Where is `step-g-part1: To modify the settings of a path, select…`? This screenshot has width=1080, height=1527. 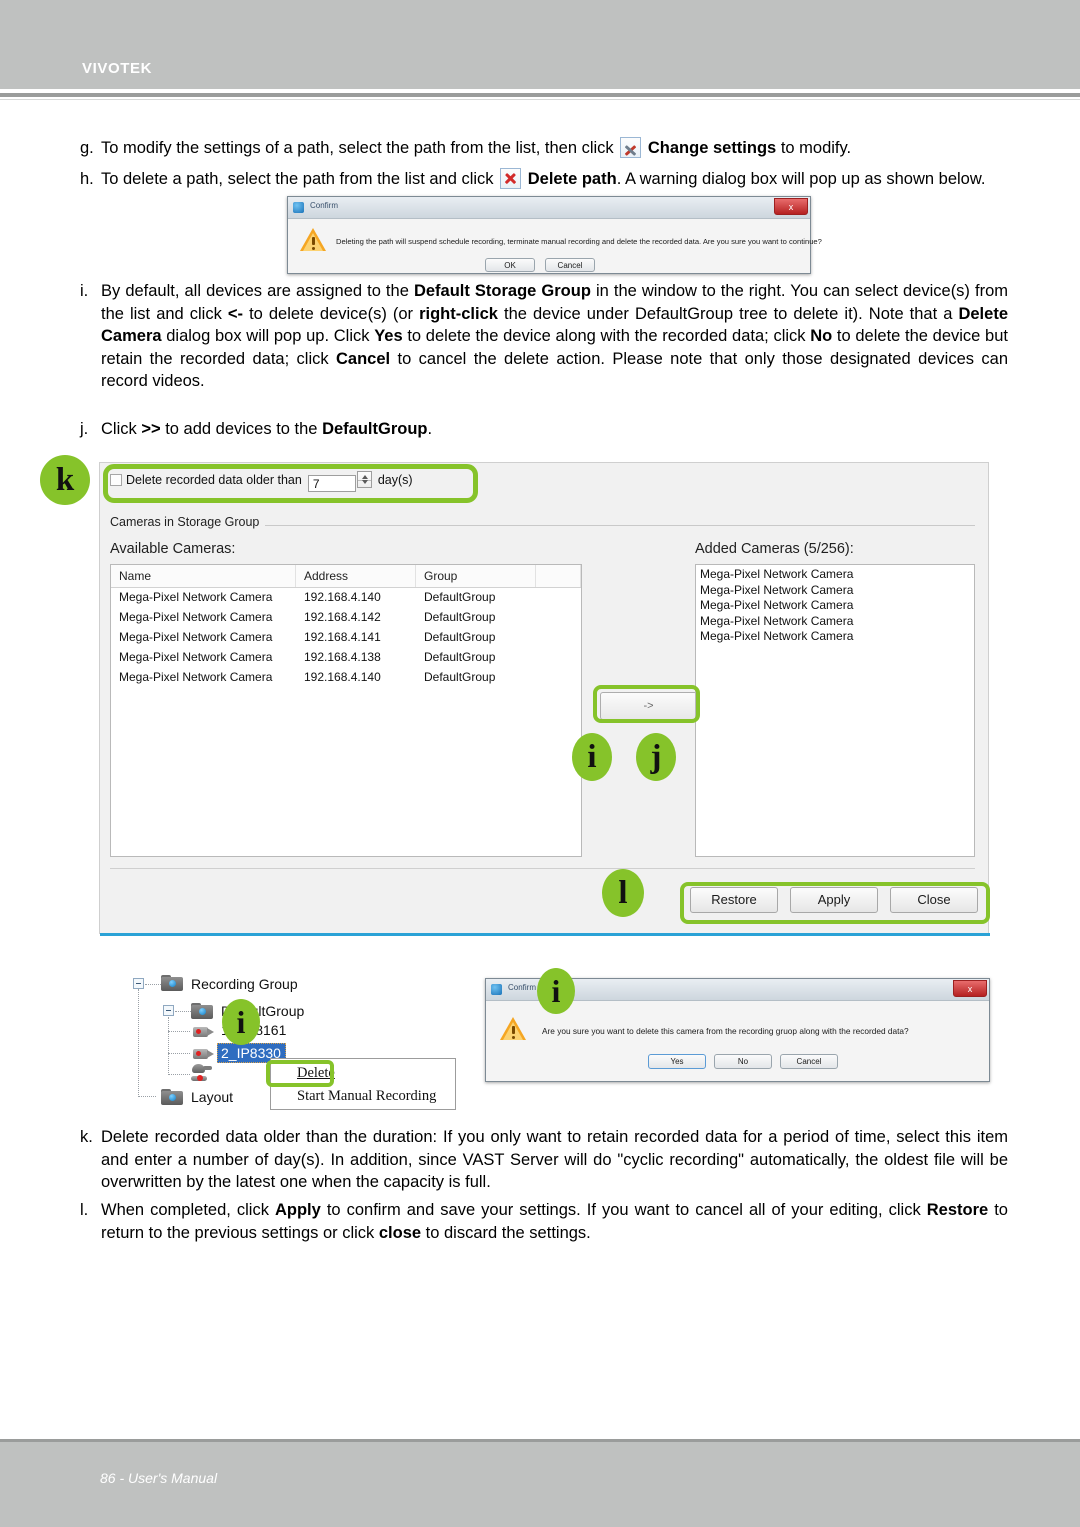 step-g-part1: To modify the settings of a path, select… is located at coordinates (357, 148).